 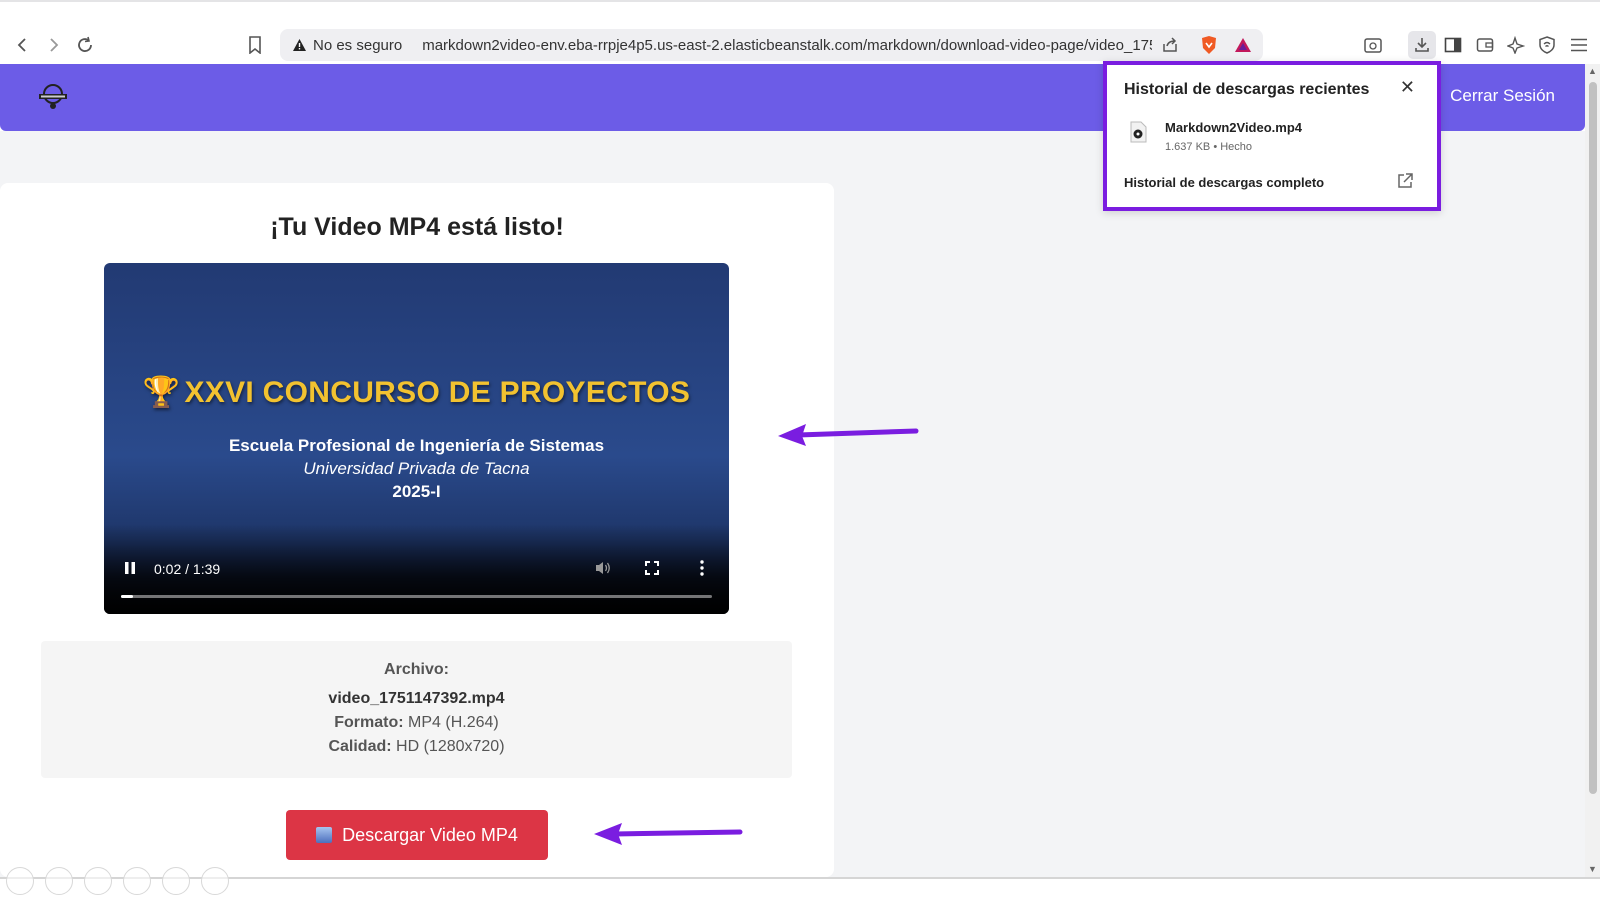 What do you see at coordinates (85, 45) in the screenshot?
I see `reload-icon` at bounding box center [85, 45].